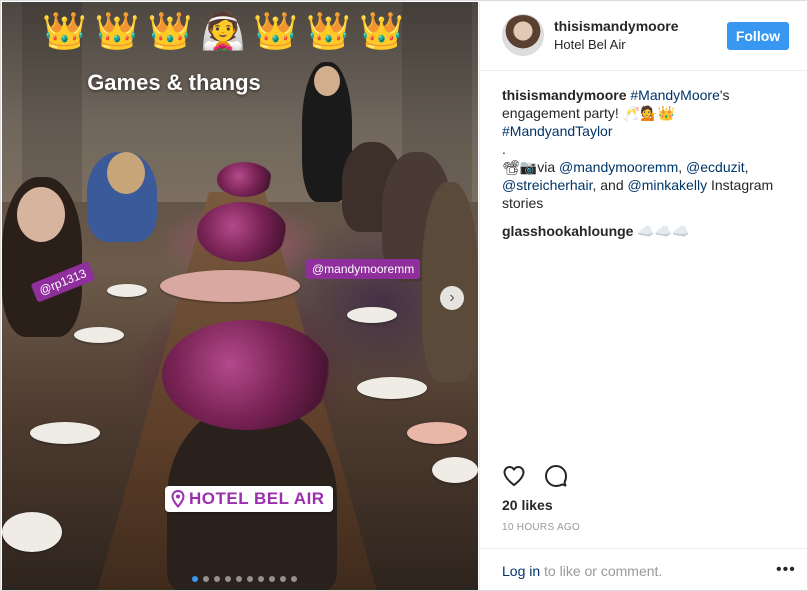 The image size is (808, 591). I want to click on header-location: Hotel Bel Air, so click(590, 44).